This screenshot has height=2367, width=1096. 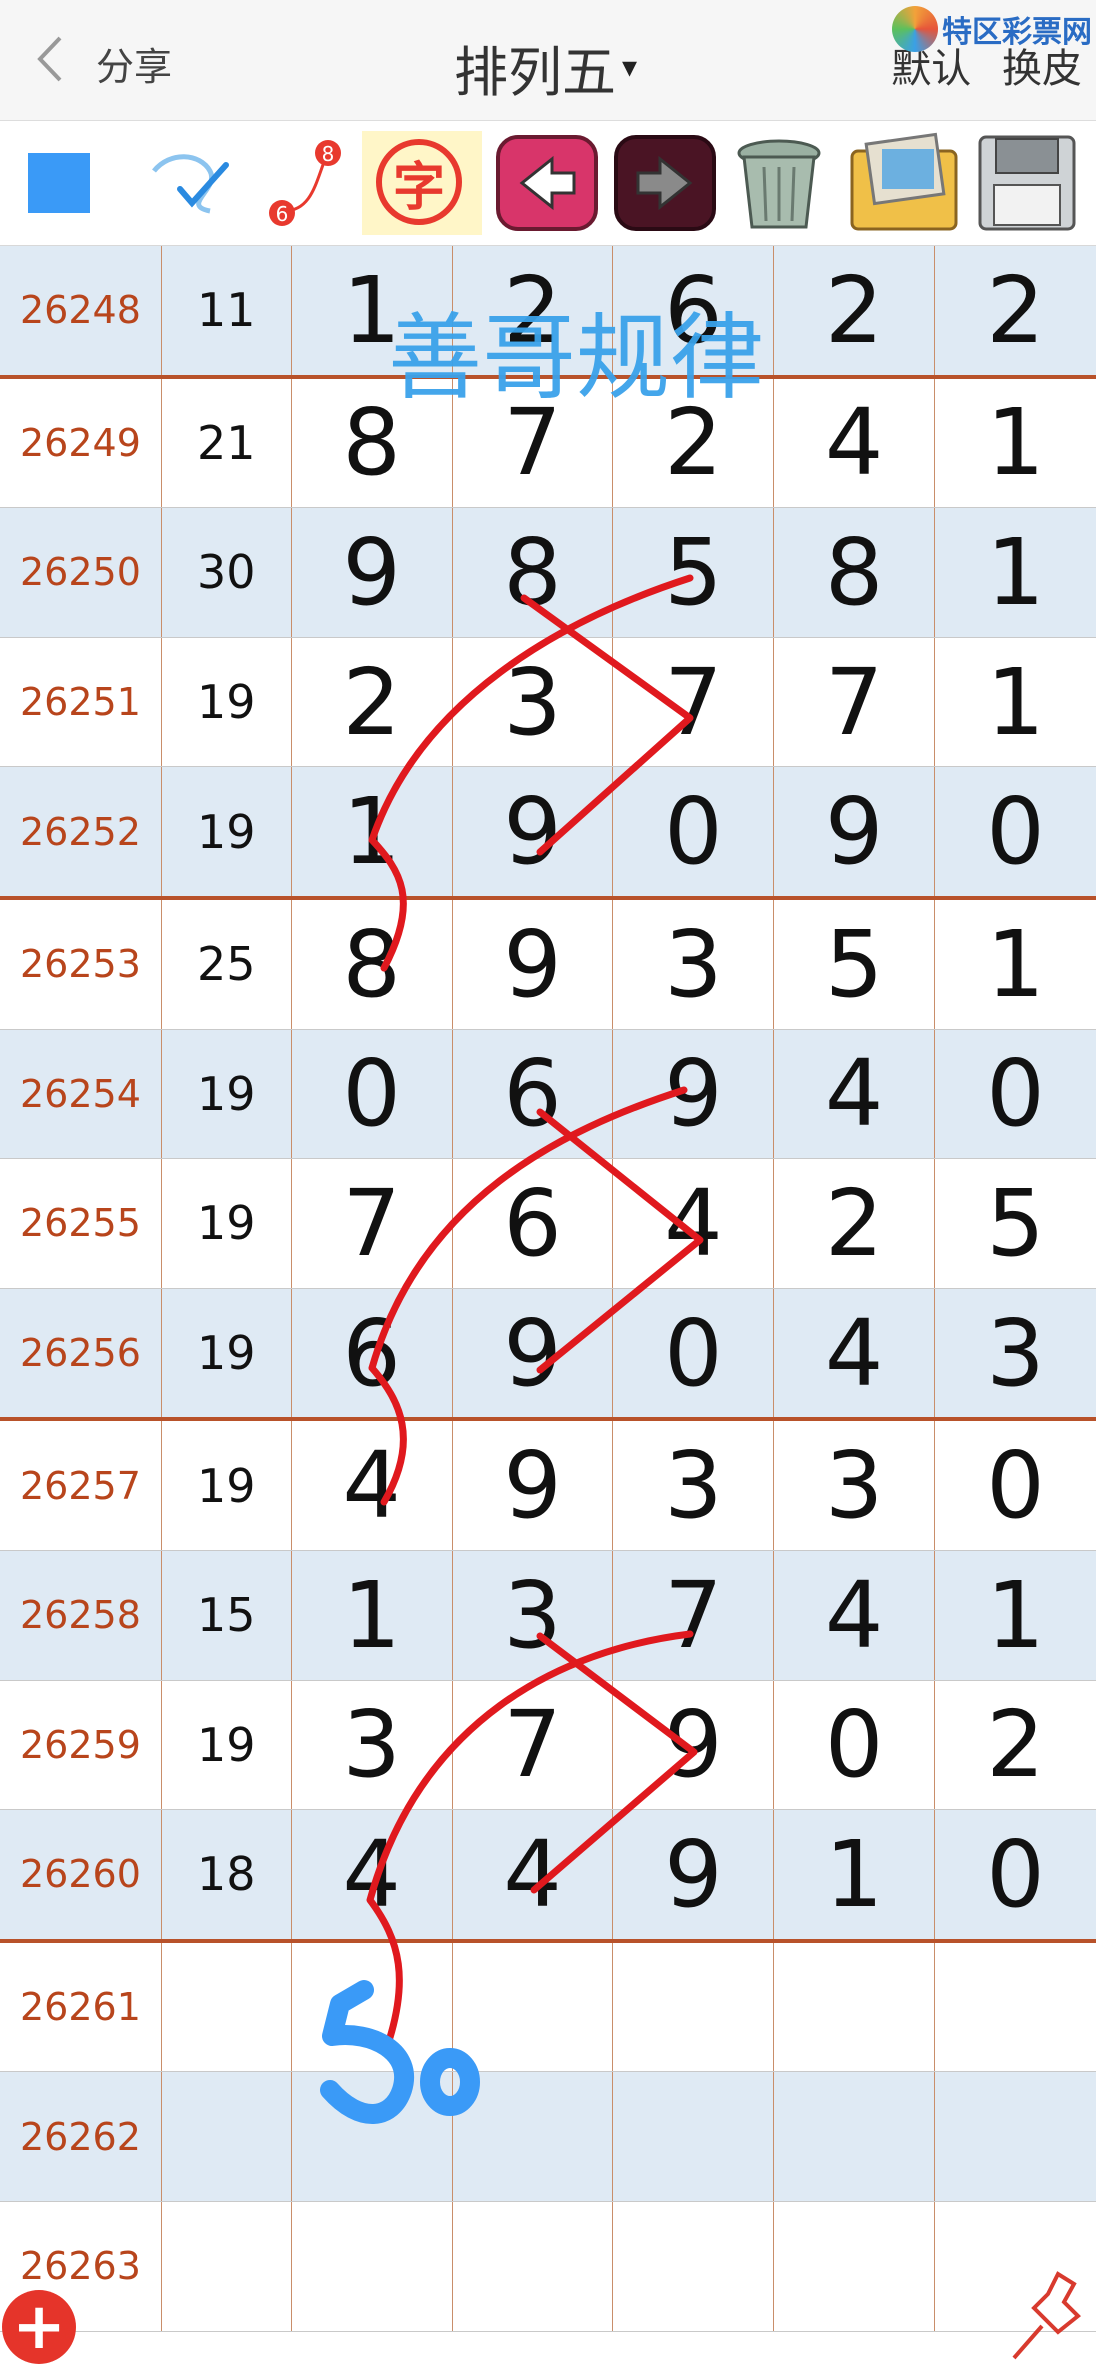 What do you see at coordinates (548, 1745) in the screenshot?
I see `table-row: 26259 19 3 7 9 0 2` at bounding box center [548, 1745].